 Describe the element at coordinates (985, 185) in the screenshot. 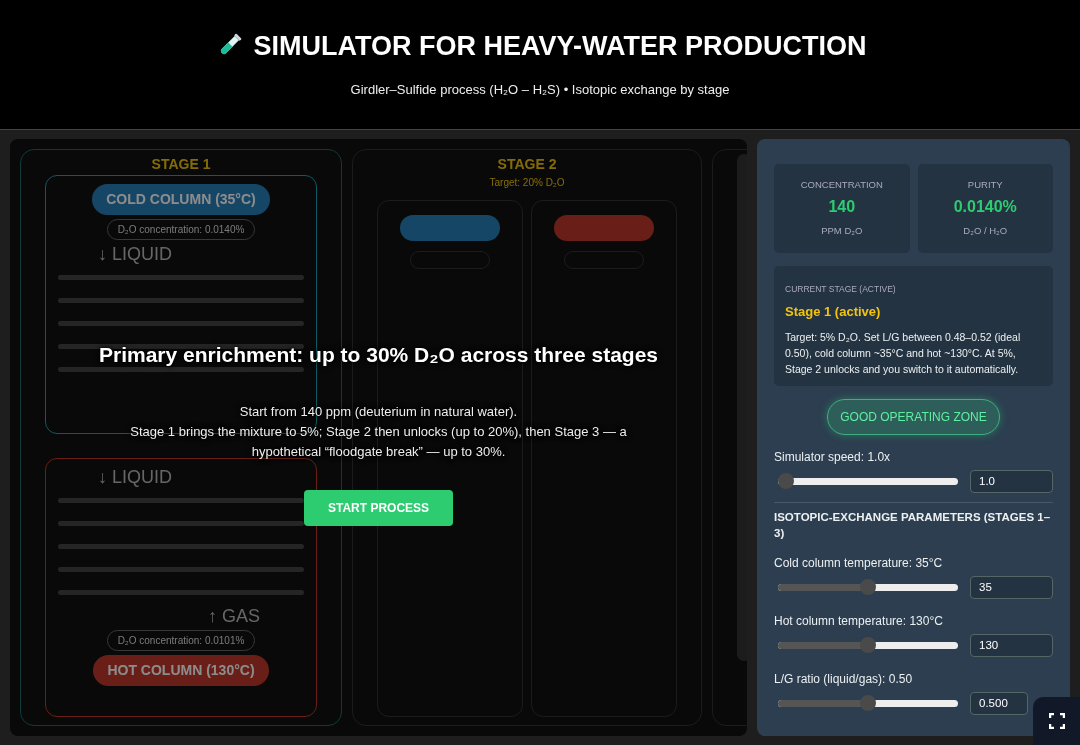

I see `metric-label: PURITY` at that location.